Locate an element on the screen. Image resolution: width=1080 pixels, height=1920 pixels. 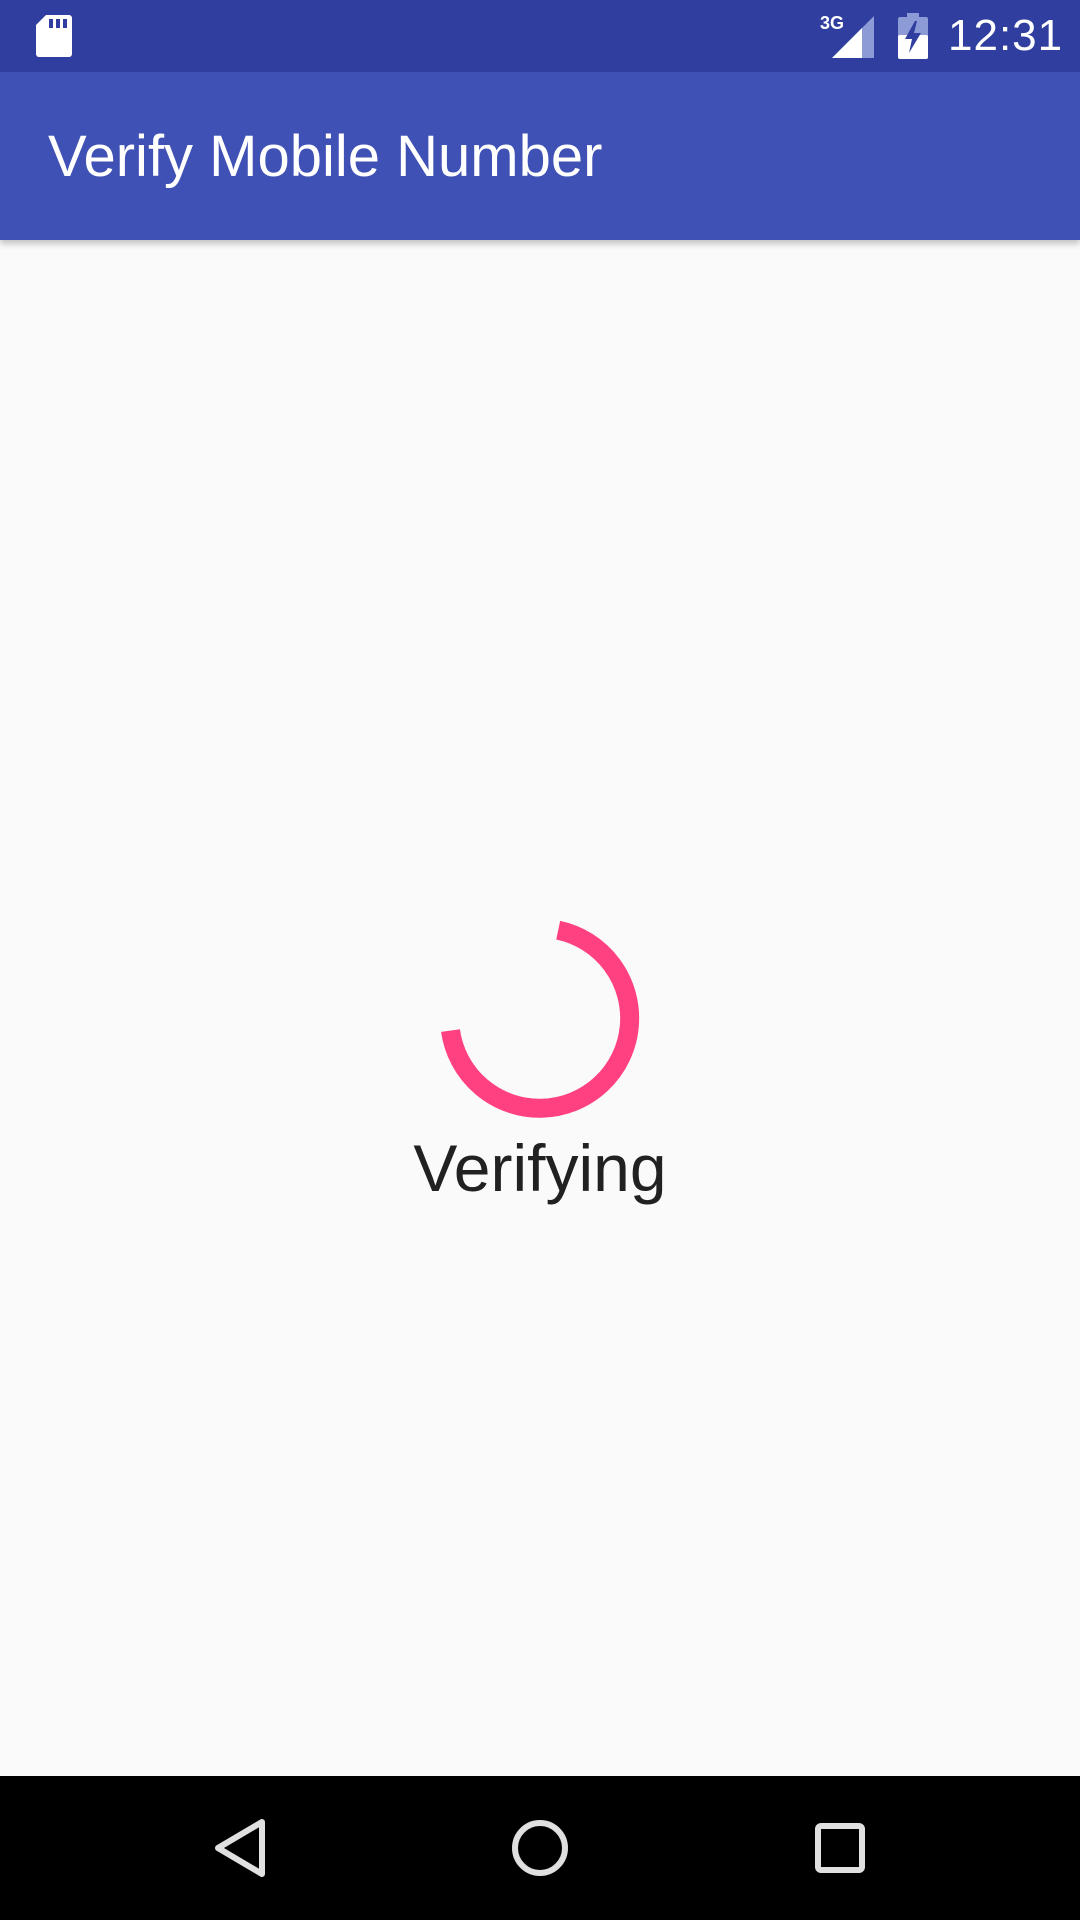
navigation-bar is located at coordinates (540, 1848).